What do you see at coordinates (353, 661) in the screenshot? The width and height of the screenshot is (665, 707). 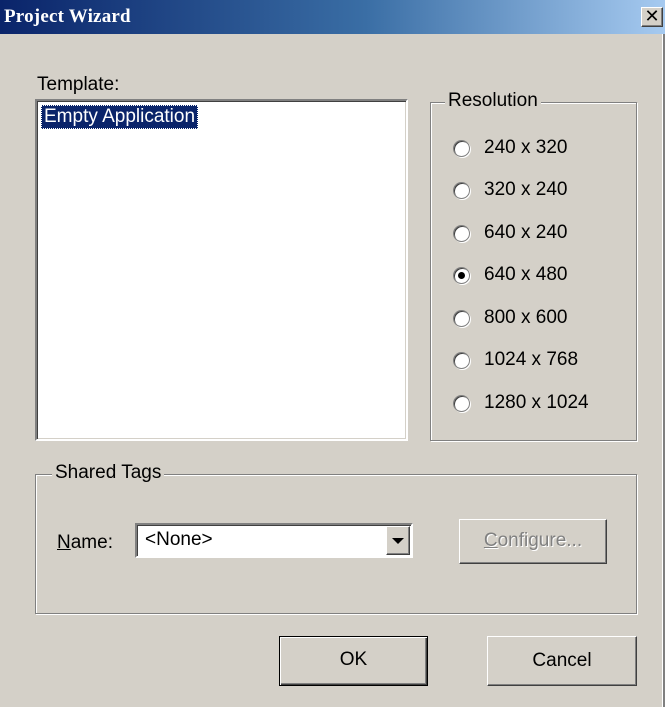 I see `ok-button: OK` at bounding box center [353, 661].